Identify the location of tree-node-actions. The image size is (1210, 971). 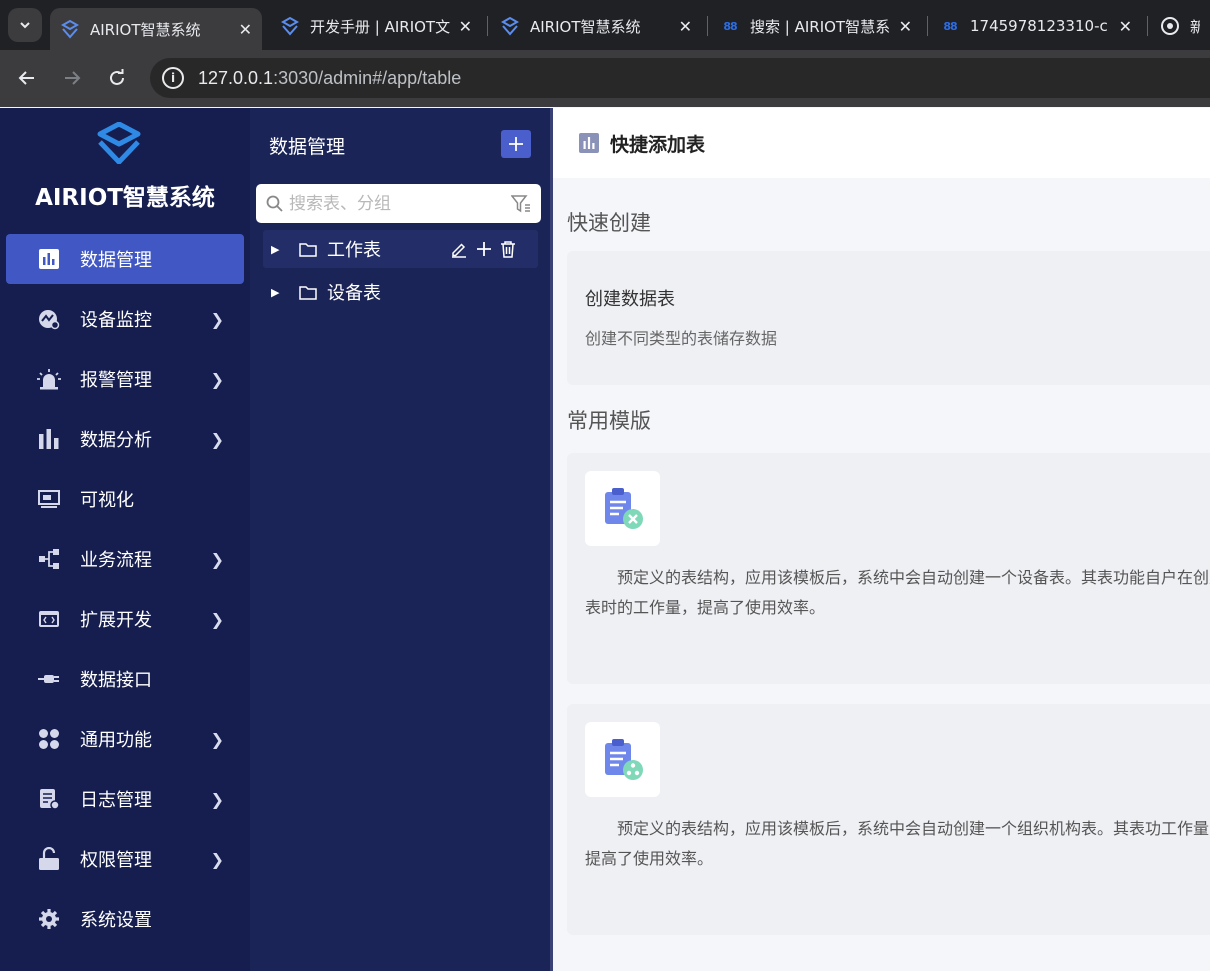
(483, 249).